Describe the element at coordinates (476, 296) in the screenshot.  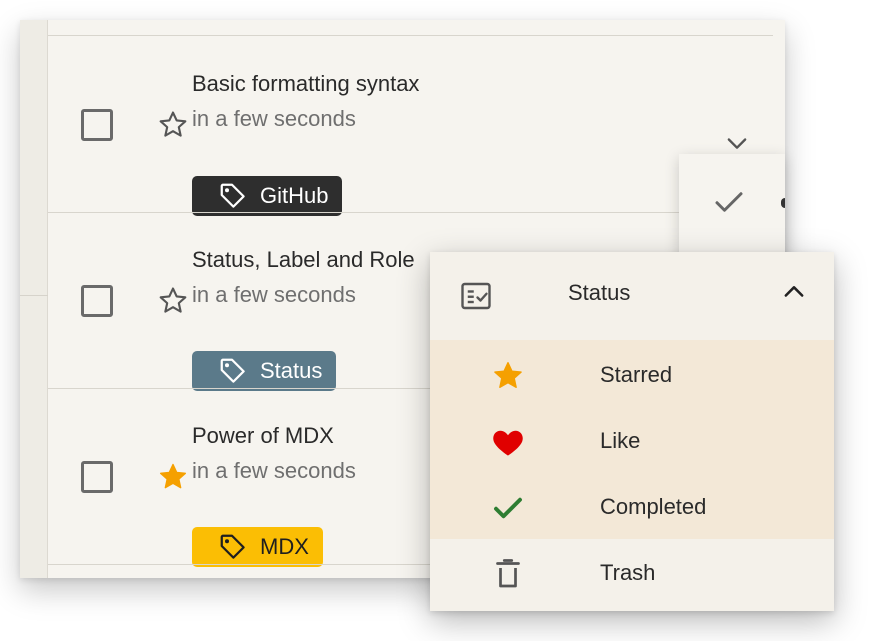
I see `status-list-icon` at that location.